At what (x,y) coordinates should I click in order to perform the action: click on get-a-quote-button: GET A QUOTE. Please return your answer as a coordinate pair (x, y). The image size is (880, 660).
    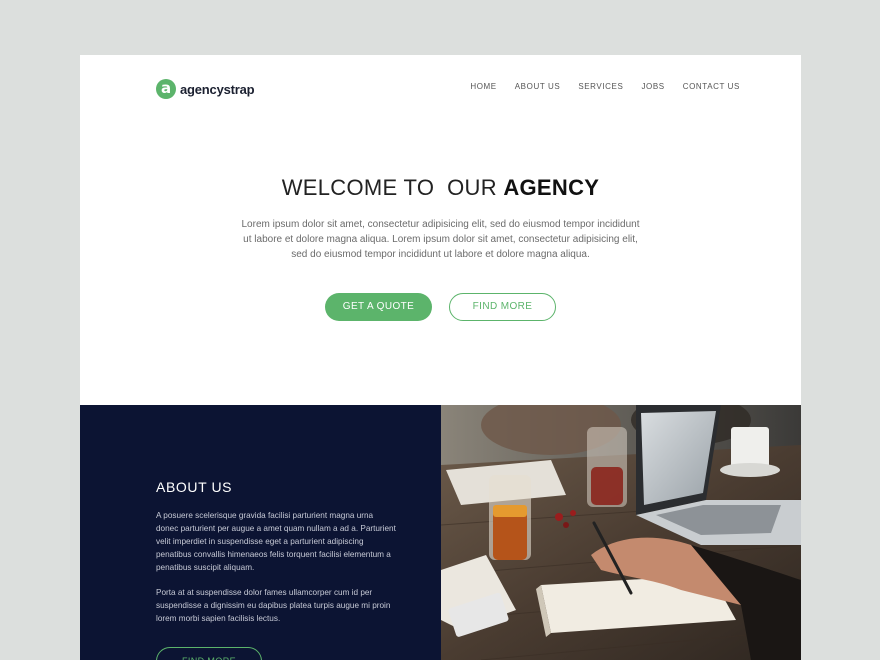
    Looking at the image, I should click on (378, 307).